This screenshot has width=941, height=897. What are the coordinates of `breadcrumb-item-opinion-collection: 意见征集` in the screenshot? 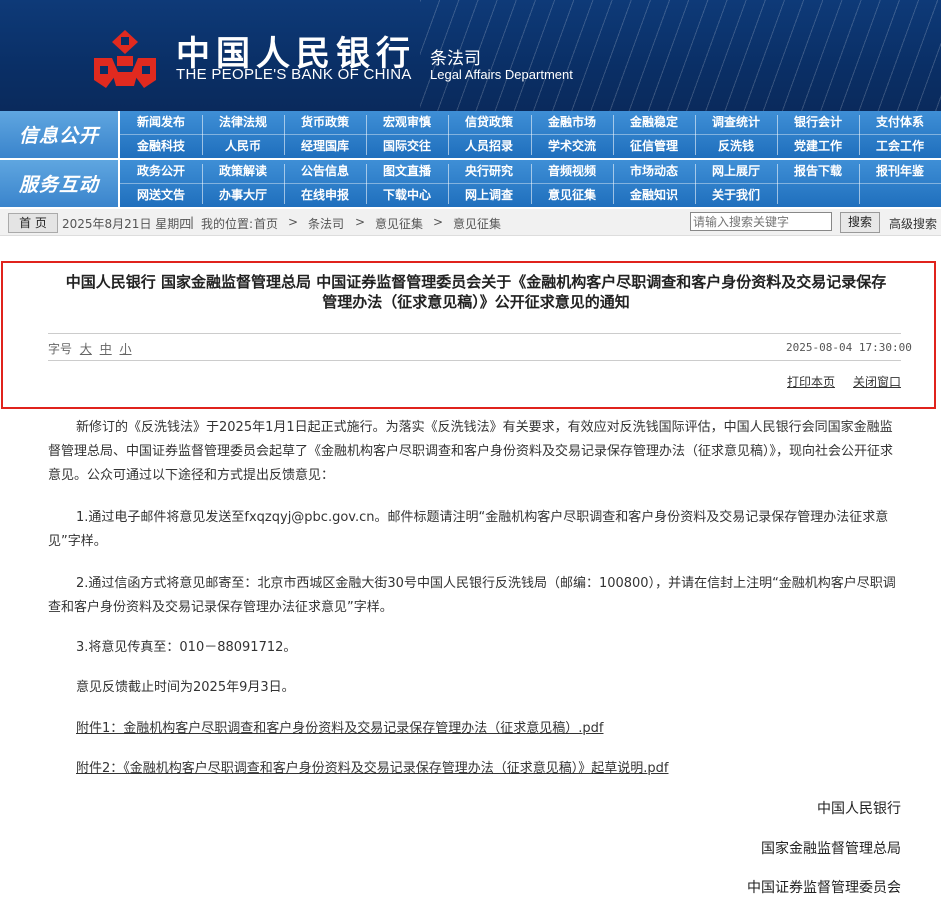 It's located at (399, 223).